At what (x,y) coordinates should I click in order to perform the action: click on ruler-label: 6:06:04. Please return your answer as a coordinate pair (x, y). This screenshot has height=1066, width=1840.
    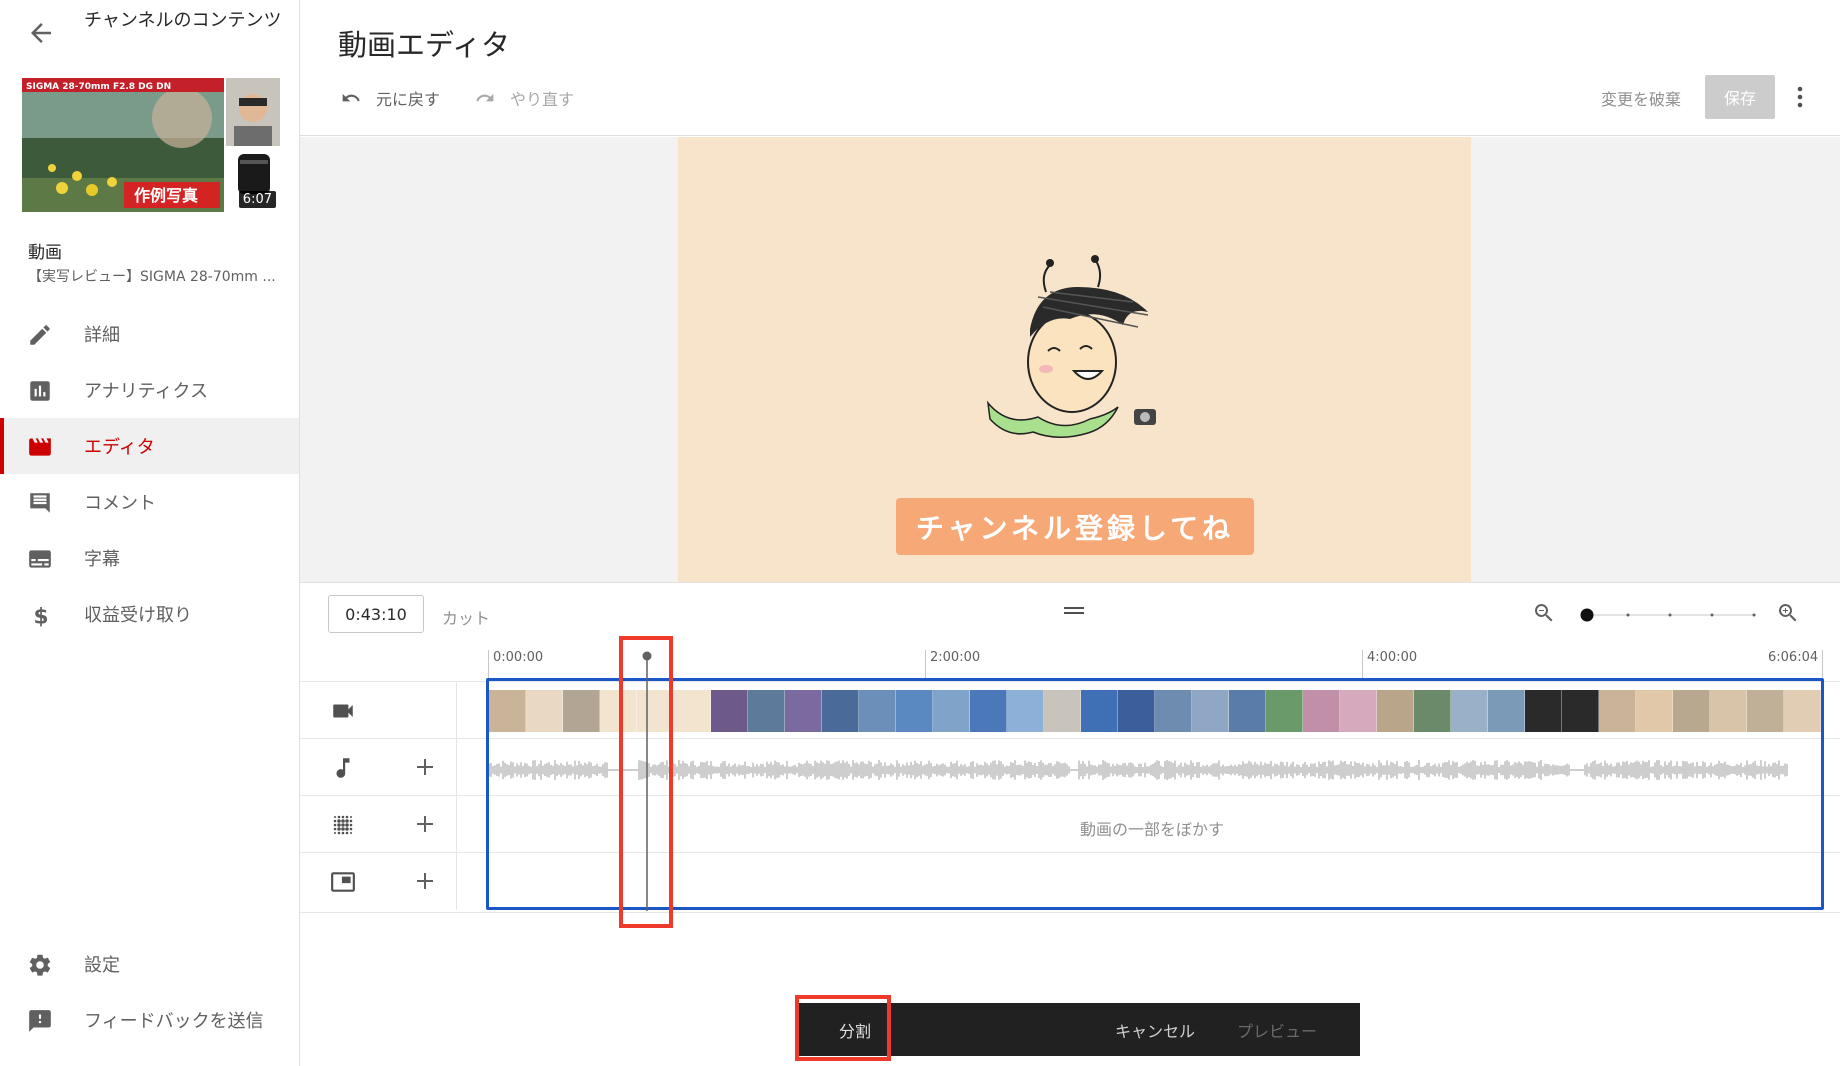
    Looking at the image, I should click on (1793, 657).